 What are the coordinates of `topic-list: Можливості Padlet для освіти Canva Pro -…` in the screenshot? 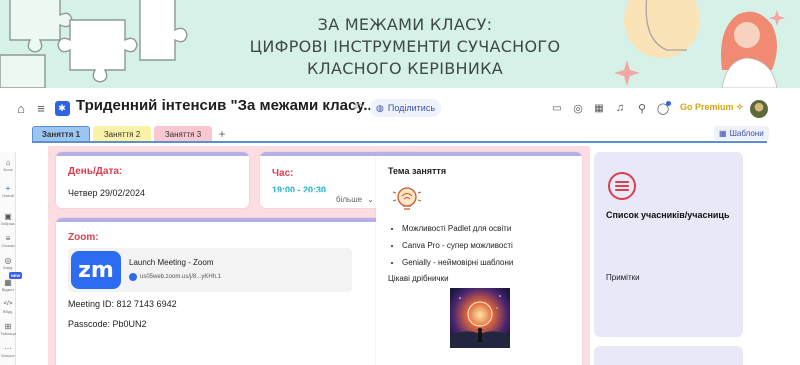 It's located at (457, 245).